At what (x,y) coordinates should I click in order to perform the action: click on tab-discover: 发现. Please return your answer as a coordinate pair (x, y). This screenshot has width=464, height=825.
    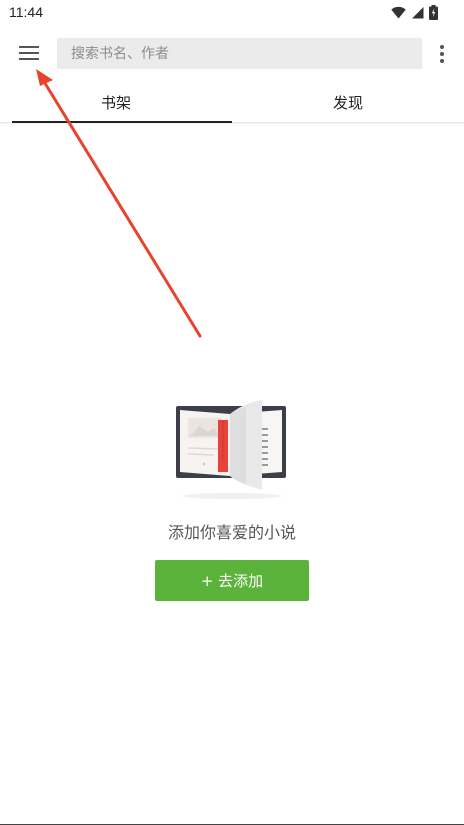
    Looking at the image, I should click on (348, 102).